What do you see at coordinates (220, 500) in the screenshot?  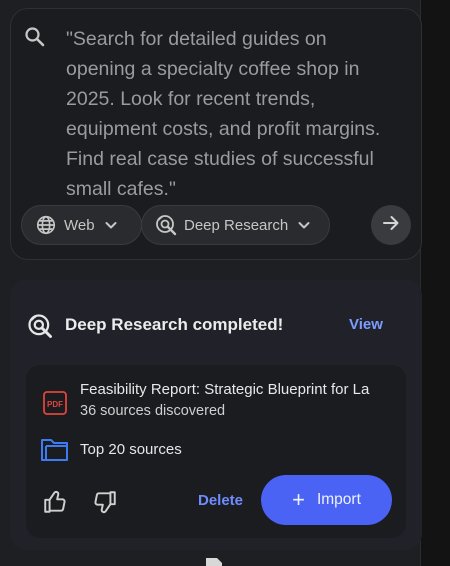 I see `delete-button: Delete` at bounding box center [220, 500].